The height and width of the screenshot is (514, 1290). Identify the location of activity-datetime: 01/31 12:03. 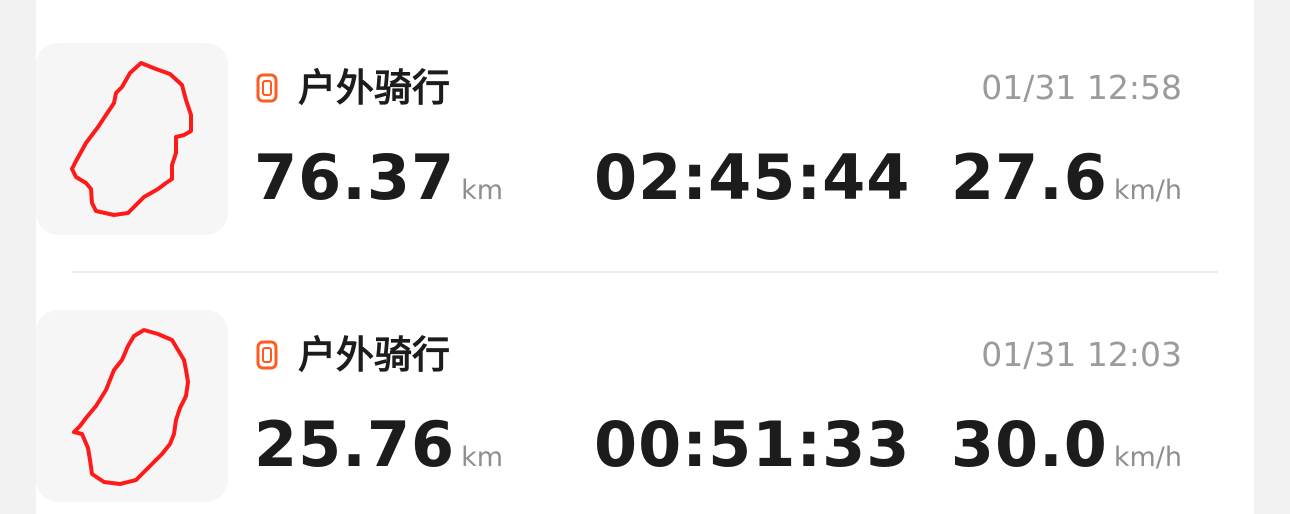
(1081, 354).